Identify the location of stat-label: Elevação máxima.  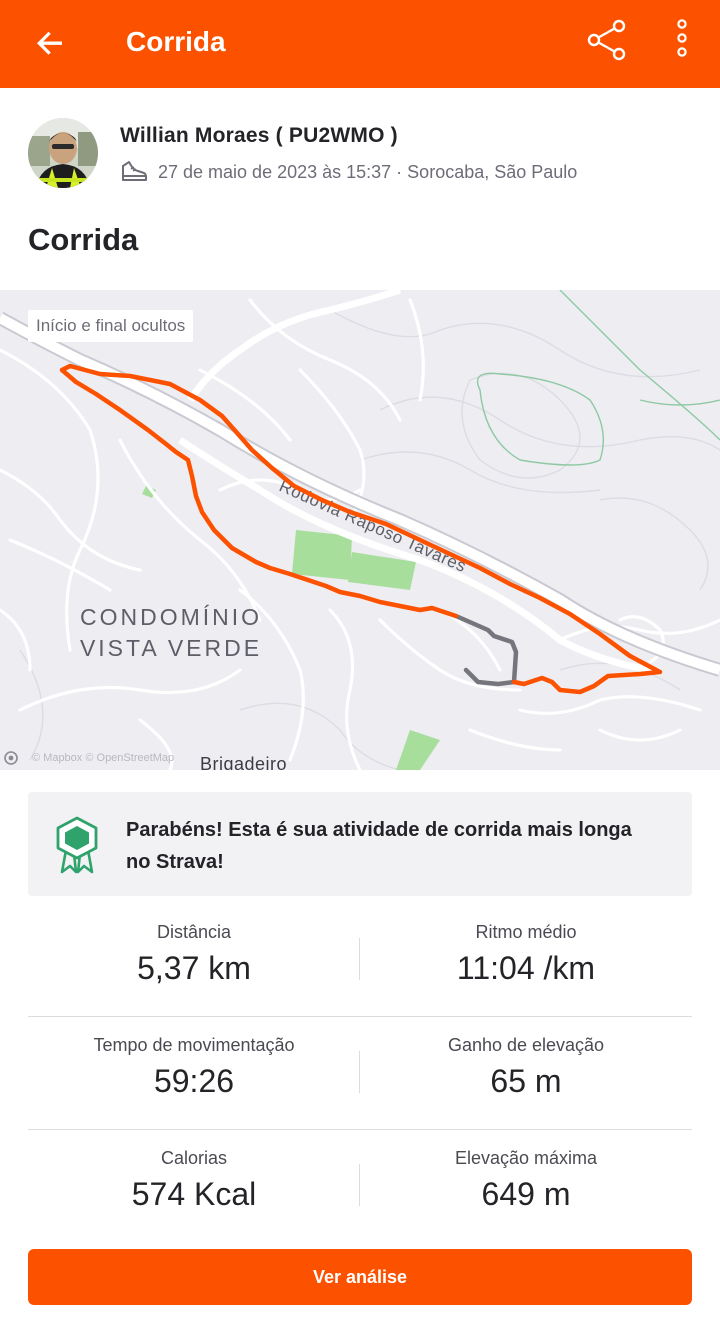
(526, 1158).